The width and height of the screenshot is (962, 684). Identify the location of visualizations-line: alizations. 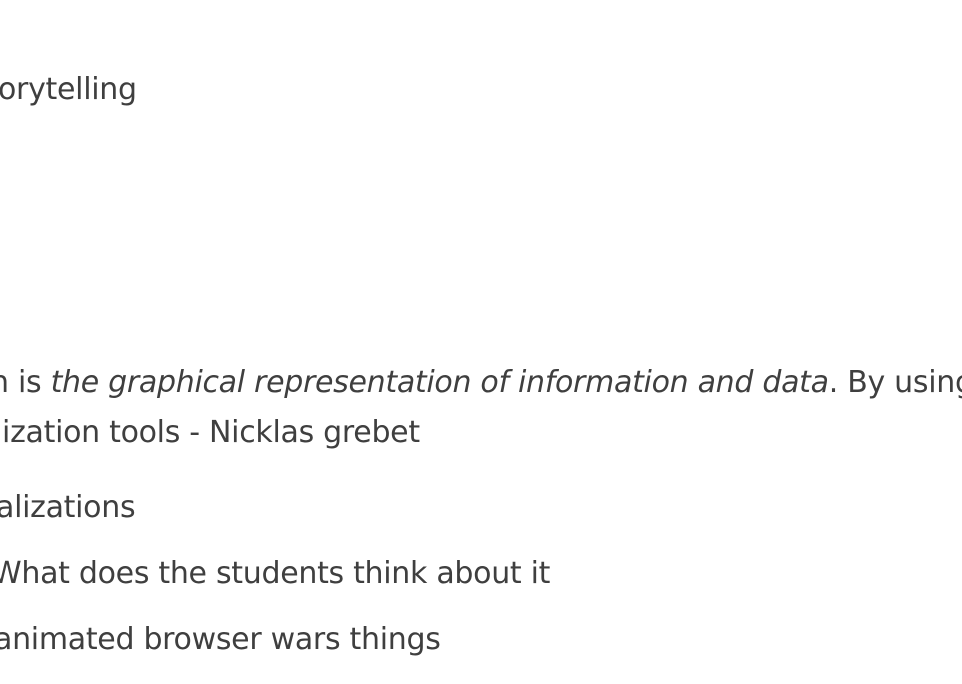
(68, 507).